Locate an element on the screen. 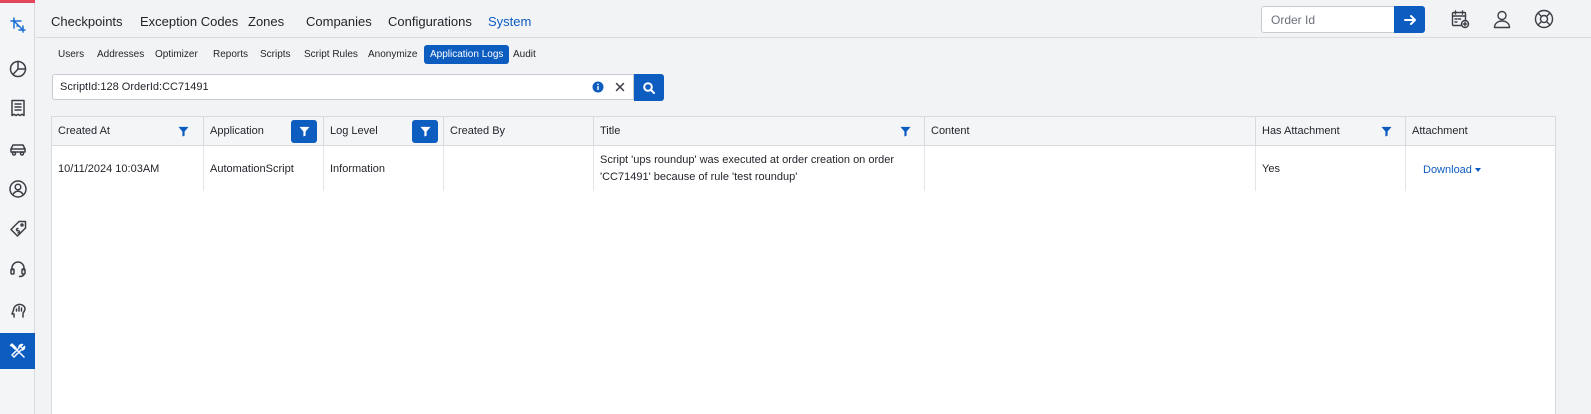 The image size is (1591, 414). tab-companies: Companies is located at coordinates (339, 19).